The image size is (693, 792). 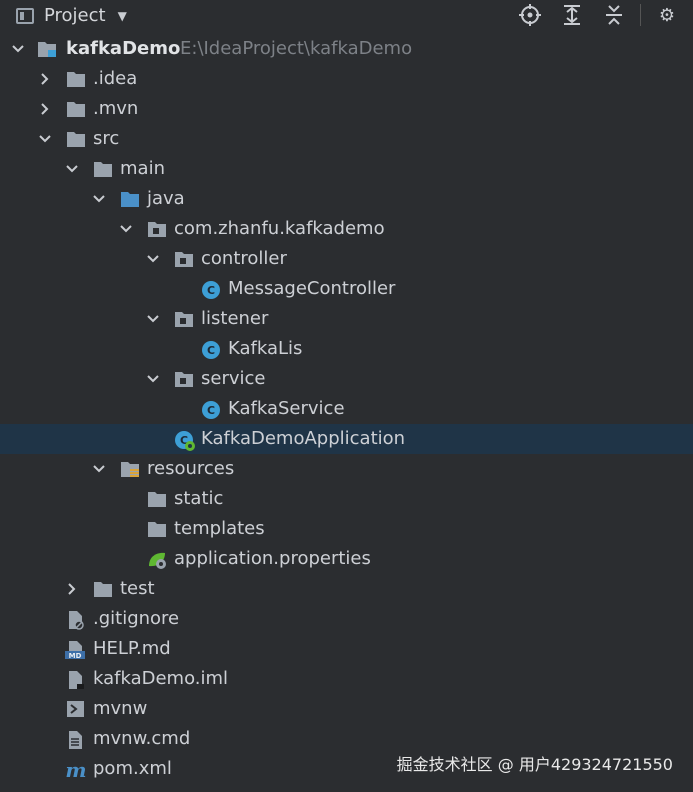 I want to click on tree-item-package: com.zhanfu.kafkademo, so click(x=346, y=229).